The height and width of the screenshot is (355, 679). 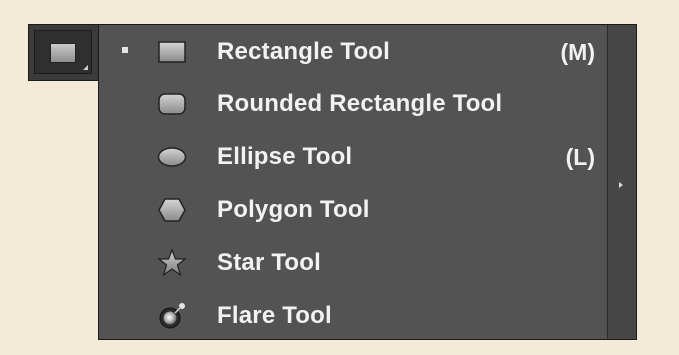 I want to click on flyout-indicator-icon, so click(x=85, y=67).